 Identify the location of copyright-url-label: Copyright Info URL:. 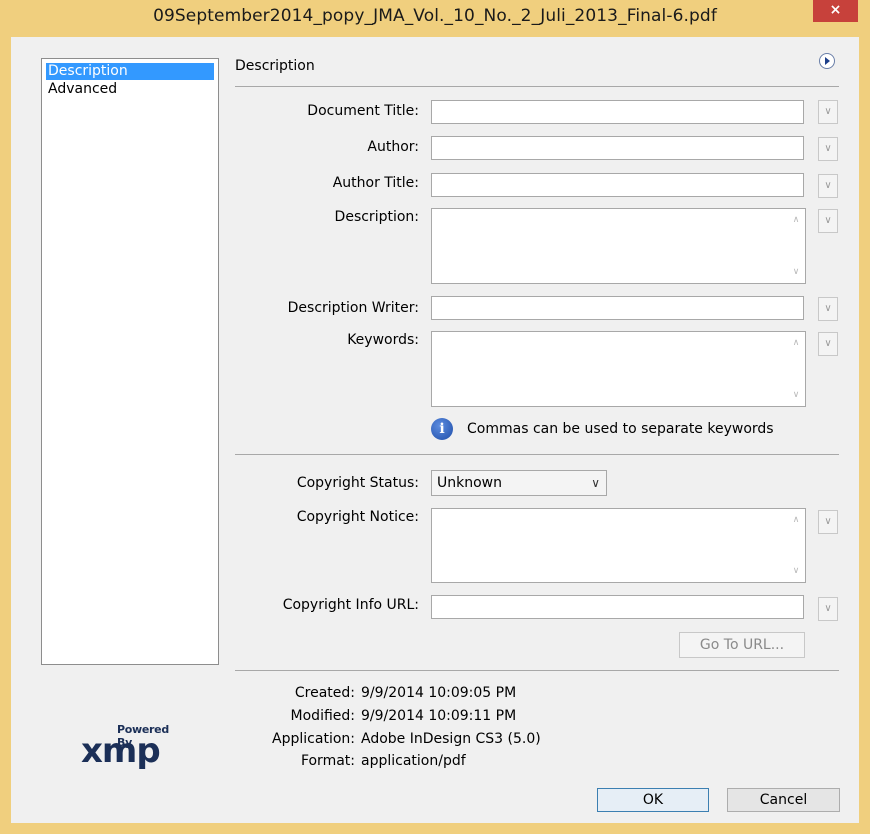
(350, 605).